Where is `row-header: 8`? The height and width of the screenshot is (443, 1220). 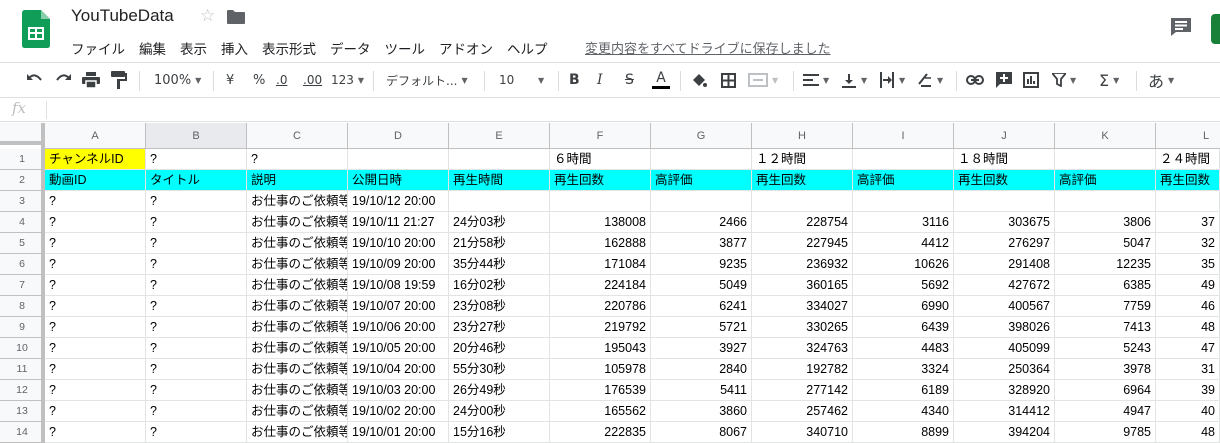 row-header: 8 is located at coordinates (22, 306).